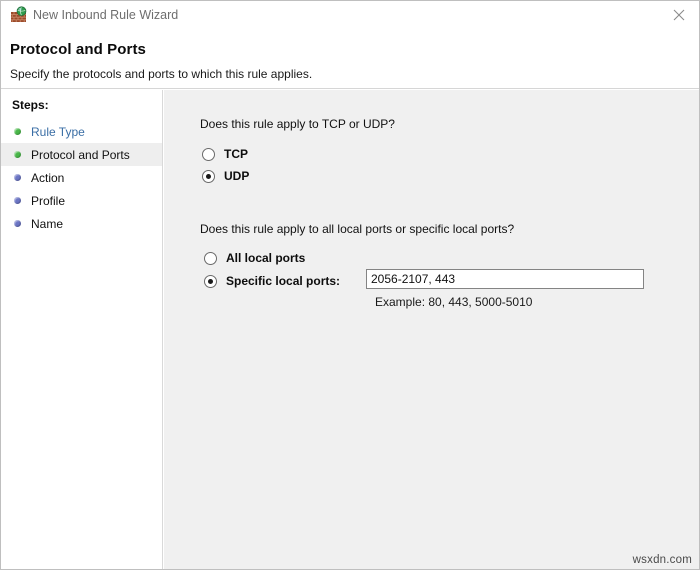  What do you see at coordinates (81, 223) in the screenshot?
I see `sidebar-item-name: Name` at bounding box center [81, 223].